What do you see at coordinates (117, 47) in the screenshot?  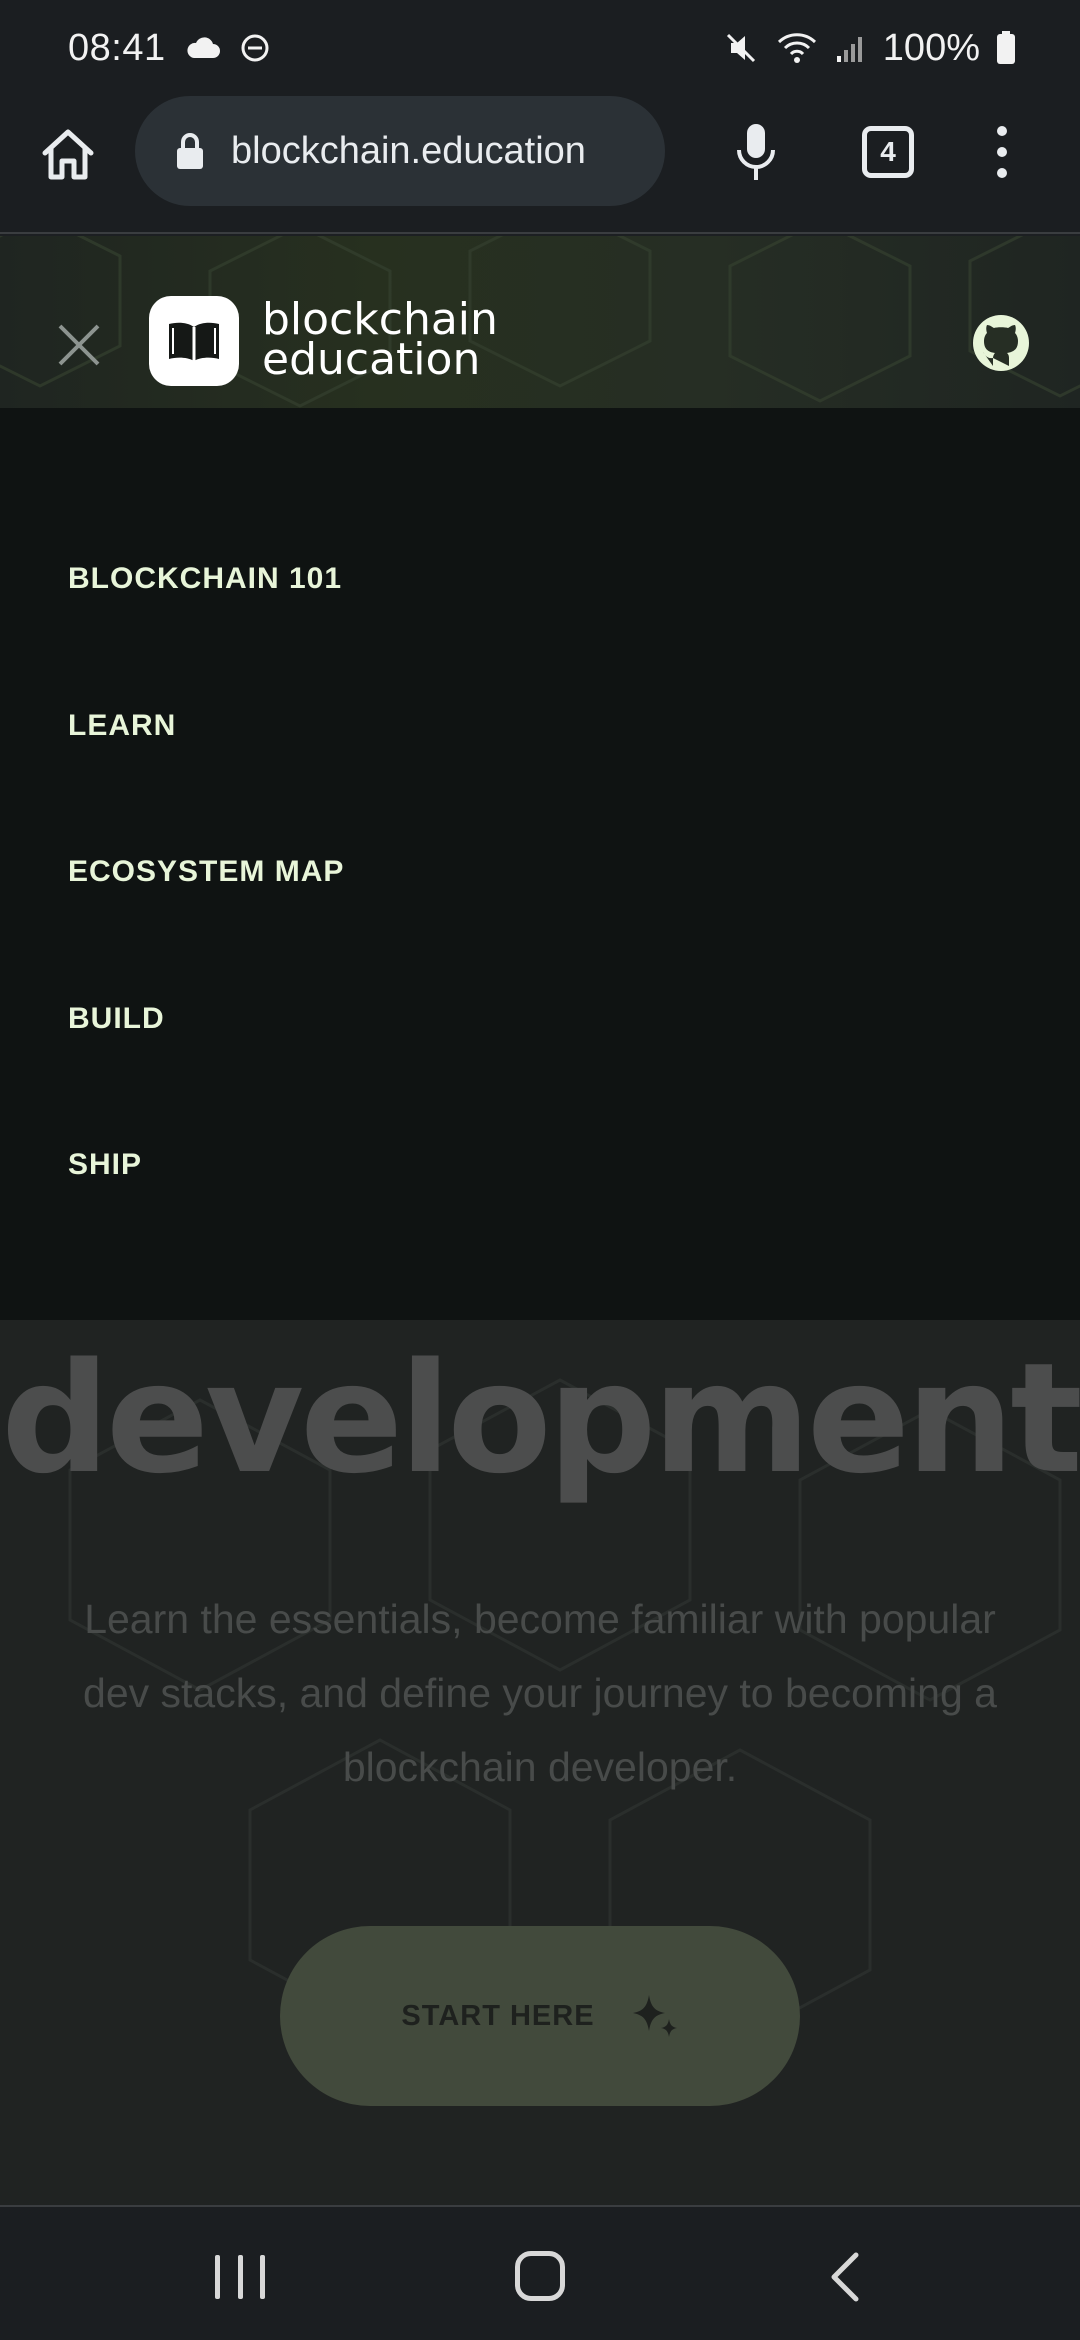 I see `status-time: 08:41` at bounding box center [117, 47].